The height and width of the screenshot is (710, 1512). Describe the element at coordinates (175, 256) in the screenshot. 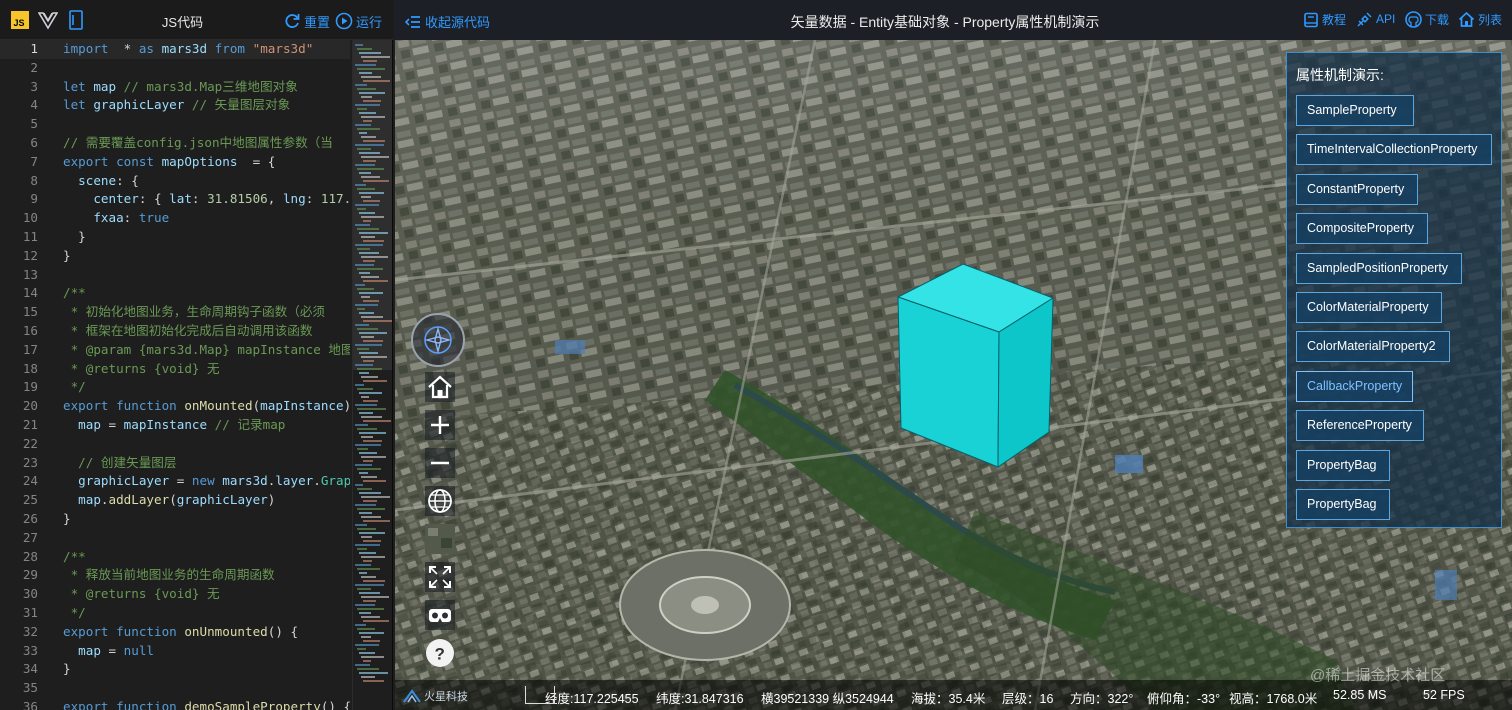

I see `code-line: 12}` at that location.